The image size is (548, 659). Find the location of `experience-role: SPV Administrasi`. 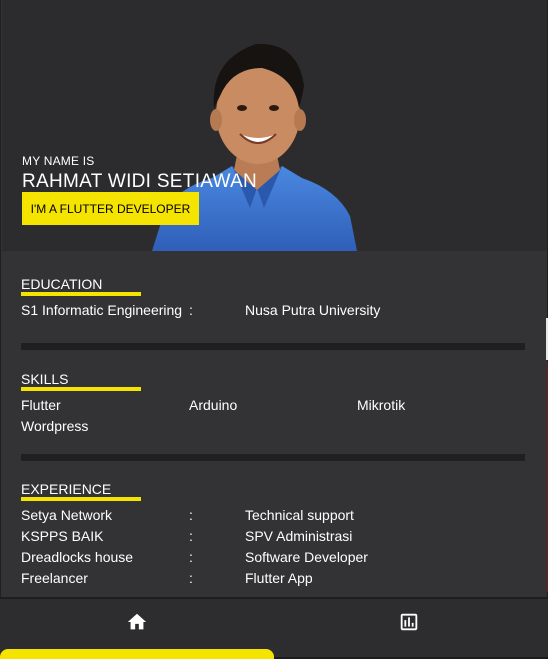

experience-role: SPV Administrasi is located at coordinates (299, 536).